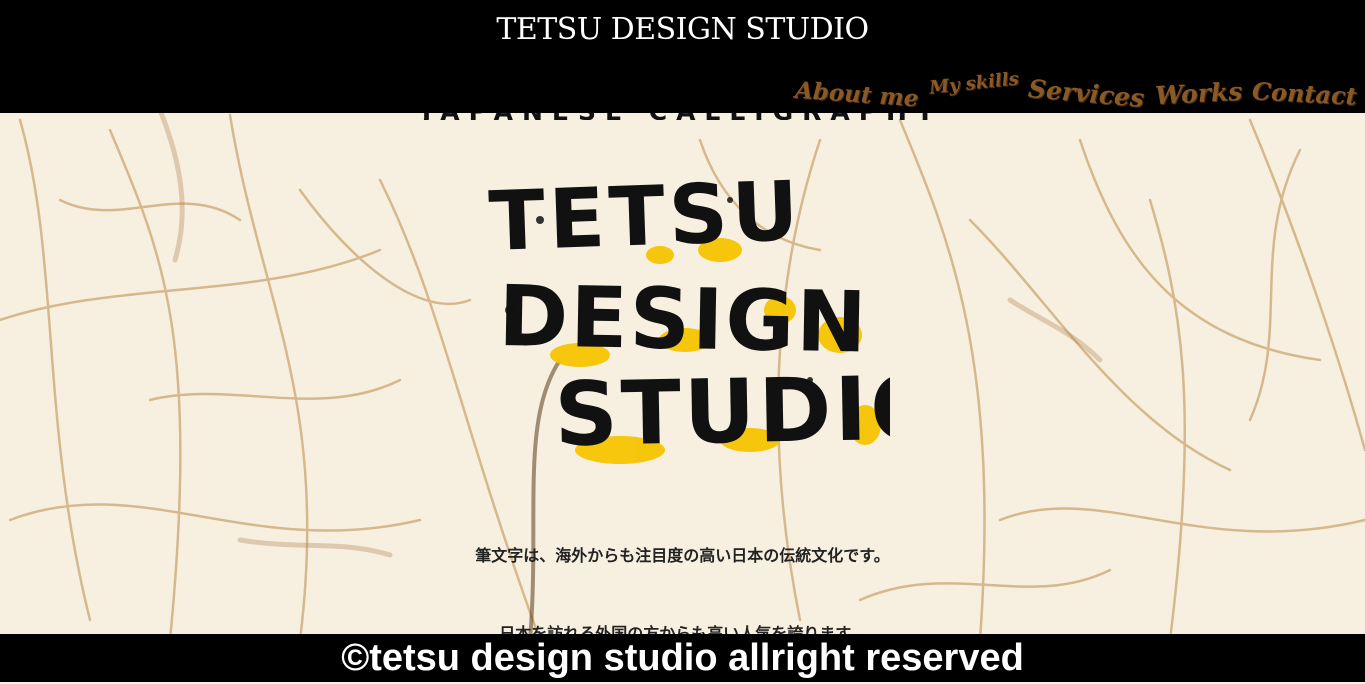 This screenshot has width=1365, height=684. What do you see at coordinates (682, 29) in the screenshot?
I see `site-title: TETSU DESIGN STUDIO` at bounding box center [682, 29].